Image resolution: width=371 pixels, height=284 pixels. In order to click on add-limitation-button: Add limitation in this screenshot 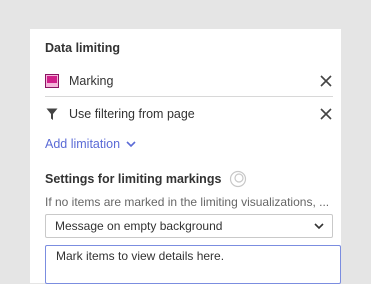, I will do `click(90, 144)`.